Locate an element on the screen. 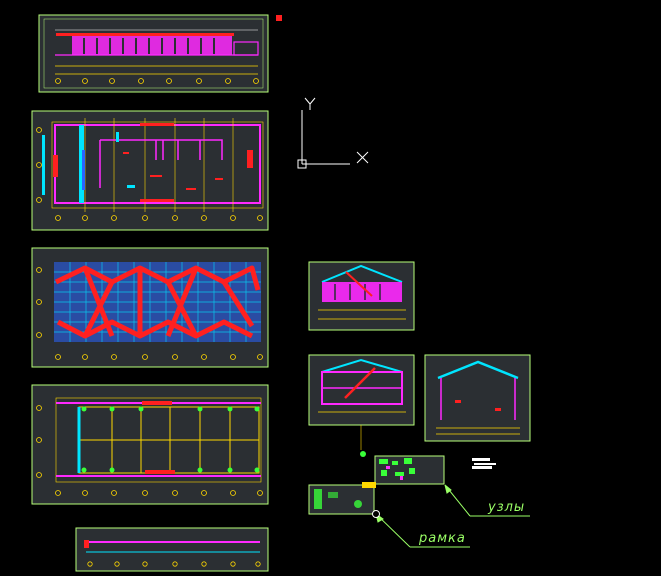 The height and width of the screenshot is (576, 661). drawing-sheet-grid-plan is located at coordinates (150, 444).